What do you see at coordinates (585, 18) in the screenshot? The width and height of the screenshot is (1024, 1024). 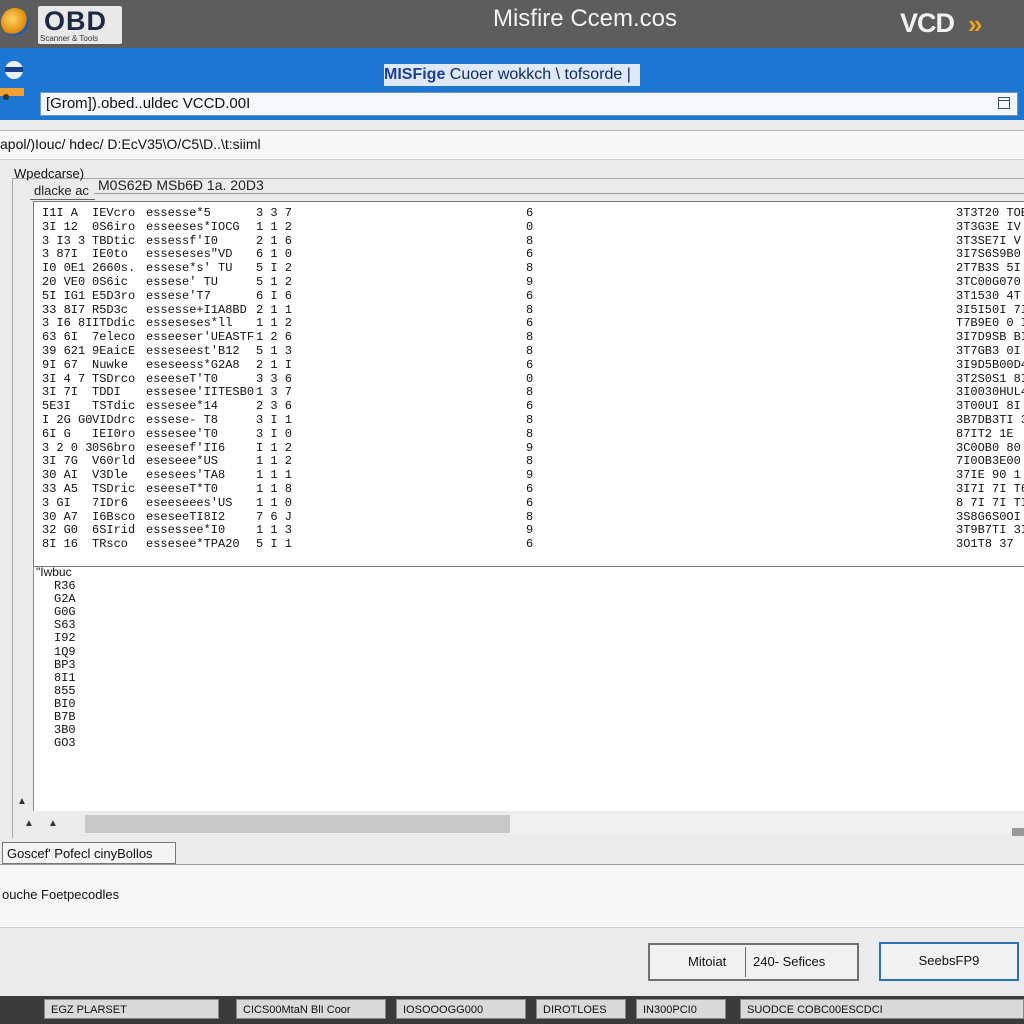 I see `window-title: Misfire Ccem.cos` at bounding box center [585, 18].